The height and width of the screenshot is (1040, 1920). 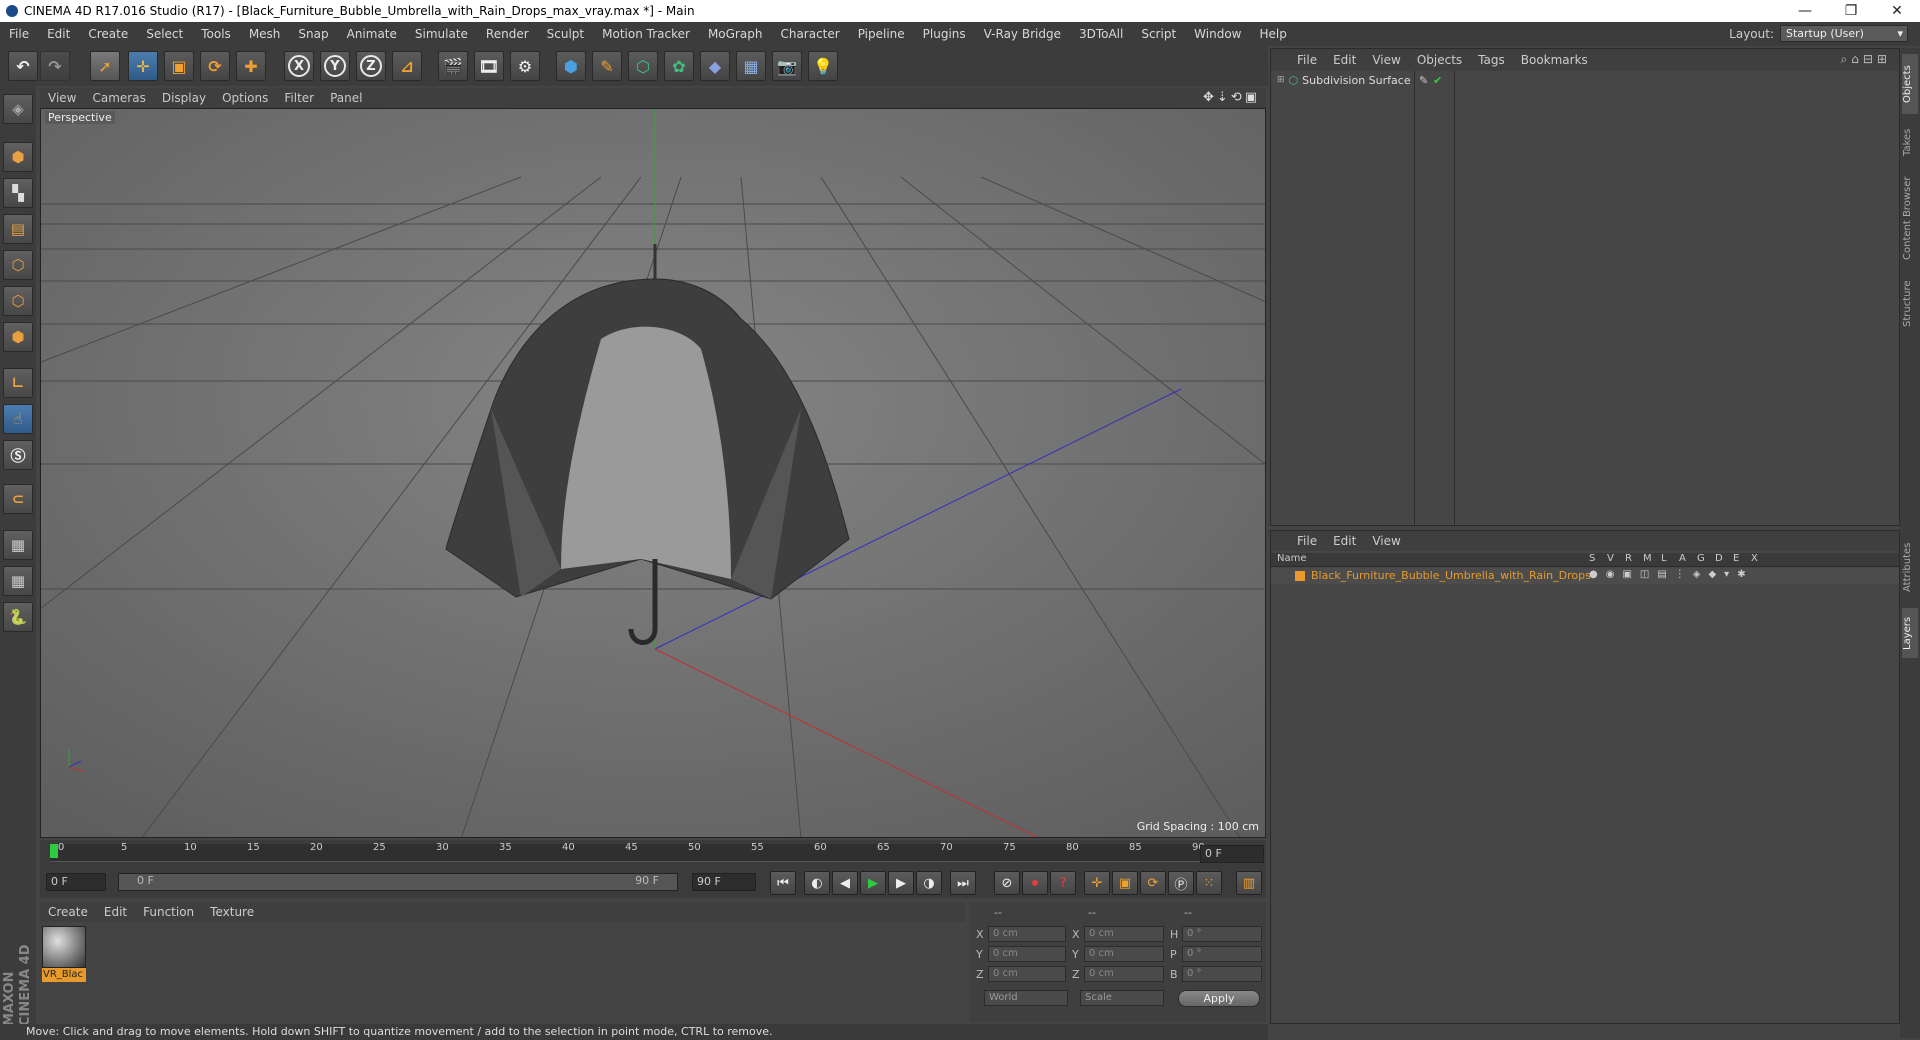 What do you see at coordinates (1231, 97) in the screenshot?
I see `viewport-navigation-icons: ✥⇣⟲▣` at bounding box center [1231, 97].